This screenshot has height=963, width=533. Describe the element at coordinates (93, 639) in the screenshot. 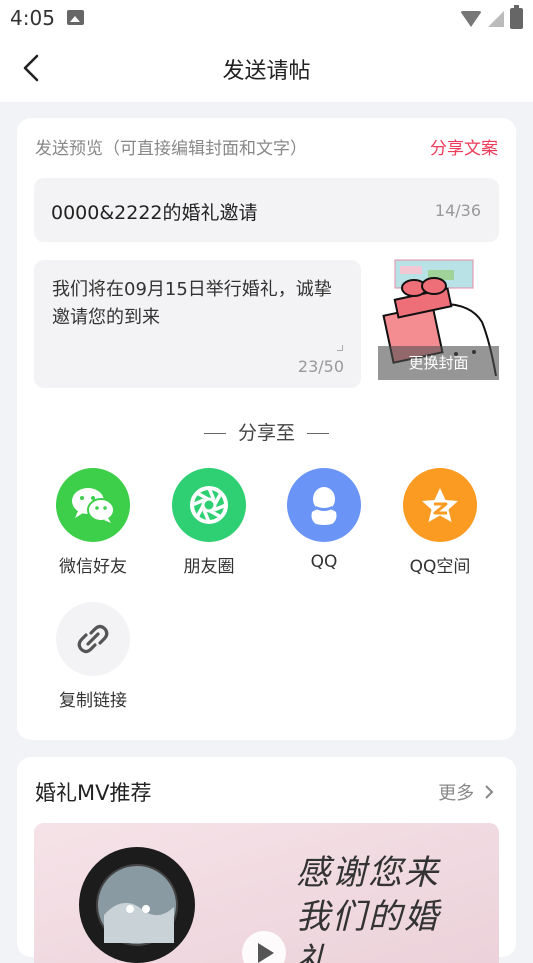

I see `link-icon` at that location.